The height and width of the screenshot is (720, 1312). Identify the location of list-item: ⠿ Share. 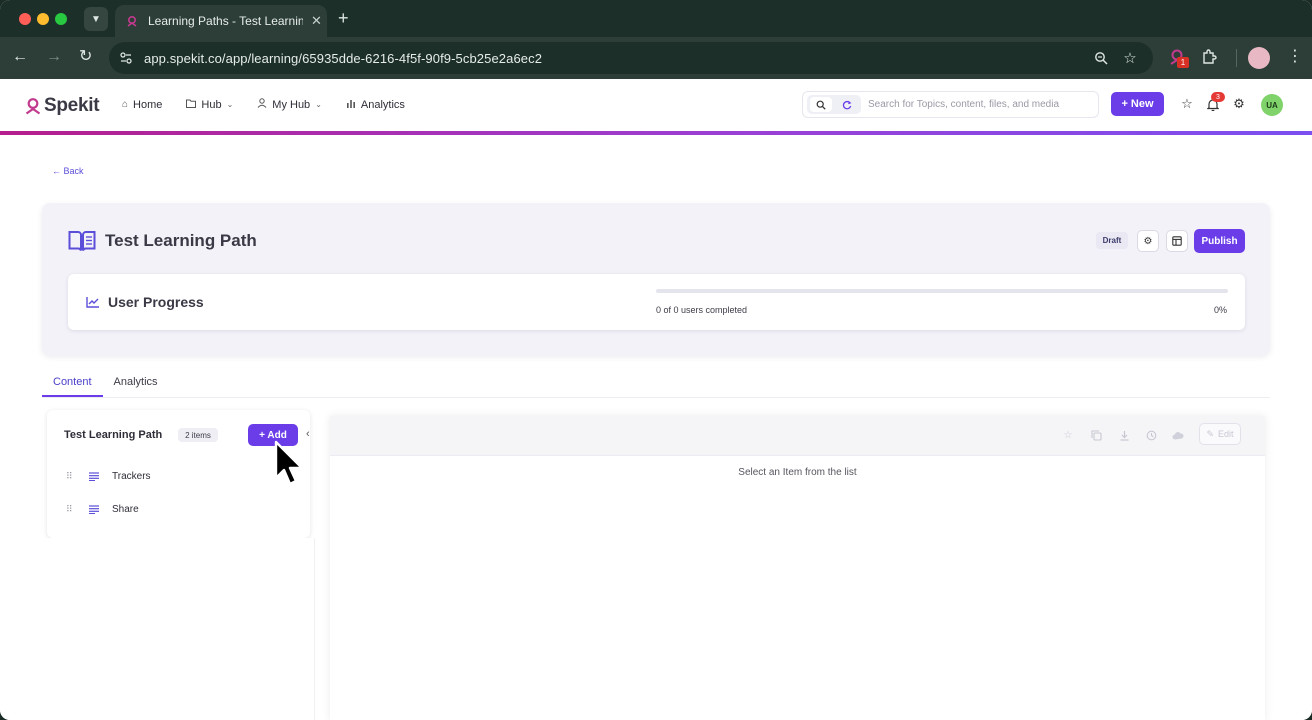
(102, 509).